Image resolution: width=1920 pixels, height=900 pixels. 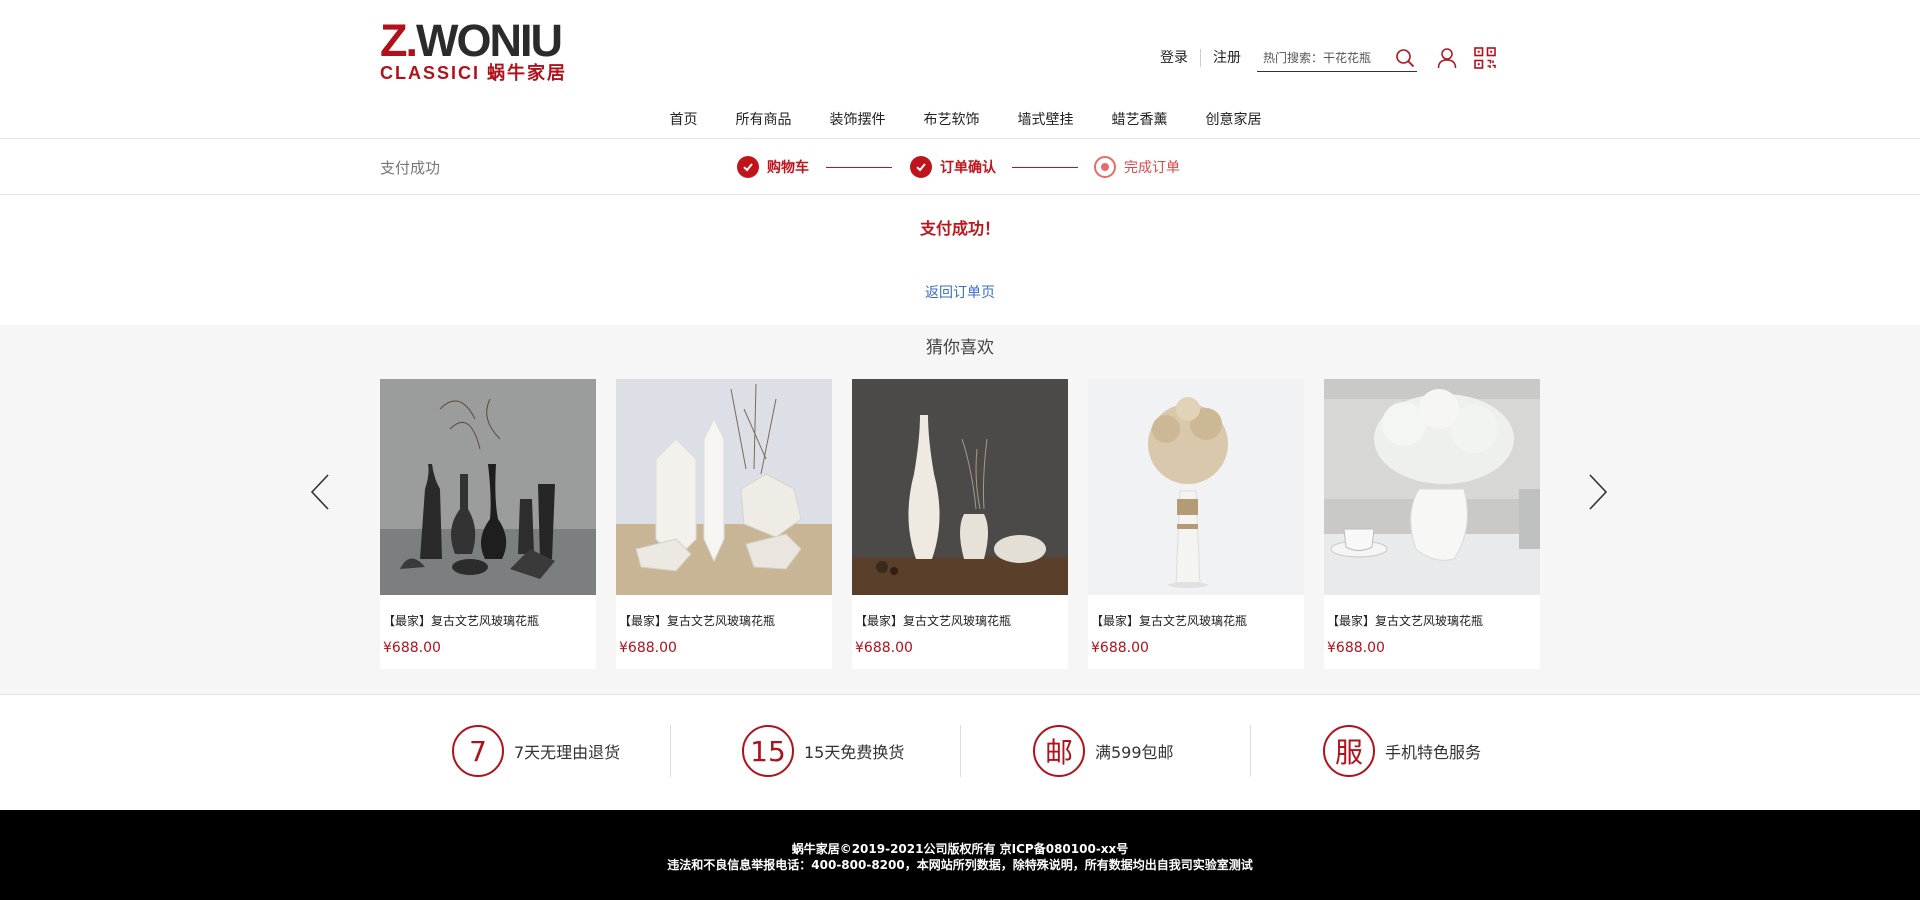 What do you see at coordinates (567, 752) in the screenshot?
I see `service-label: 7天无理由退货` at bounding box center [567, 752].